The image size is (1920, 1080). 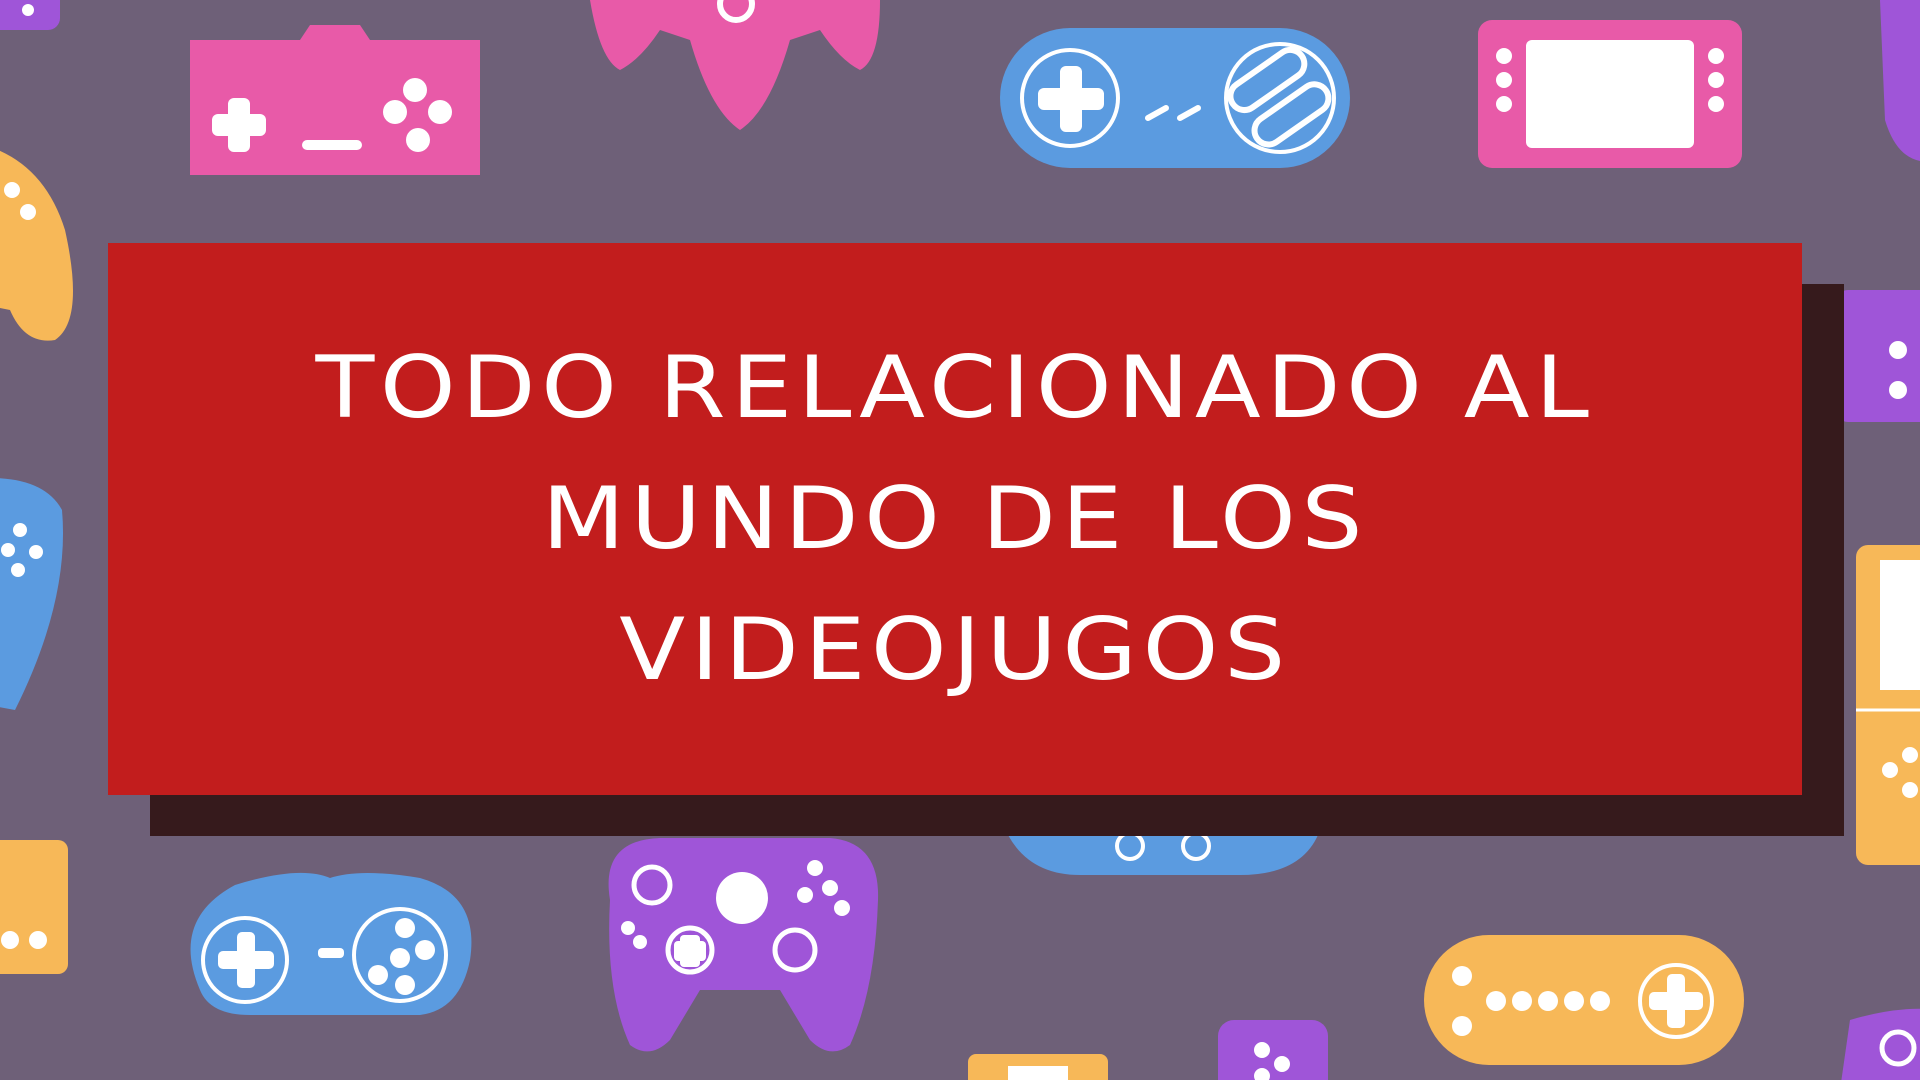 I want to click on title-line-2: MUNDO DE LOS, so click(x=955, y=518).